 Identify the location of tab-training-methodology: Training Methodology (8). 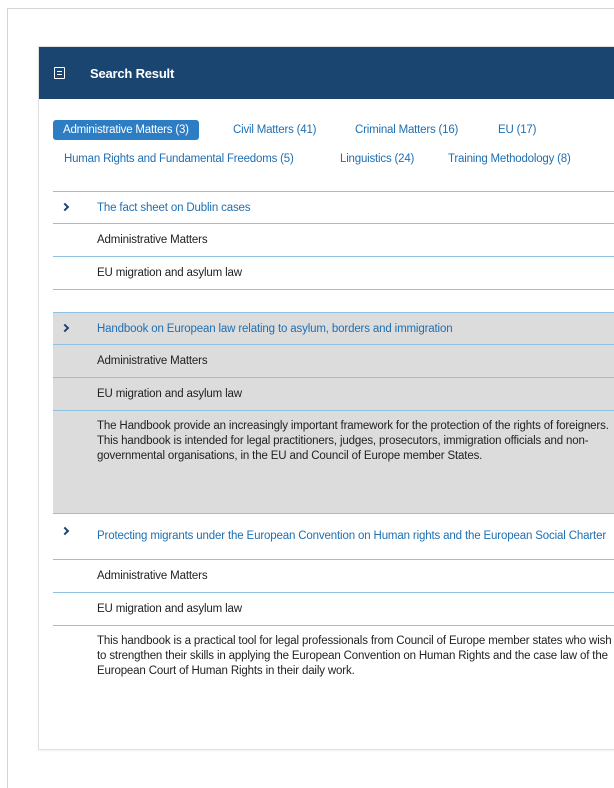
(509, 159).